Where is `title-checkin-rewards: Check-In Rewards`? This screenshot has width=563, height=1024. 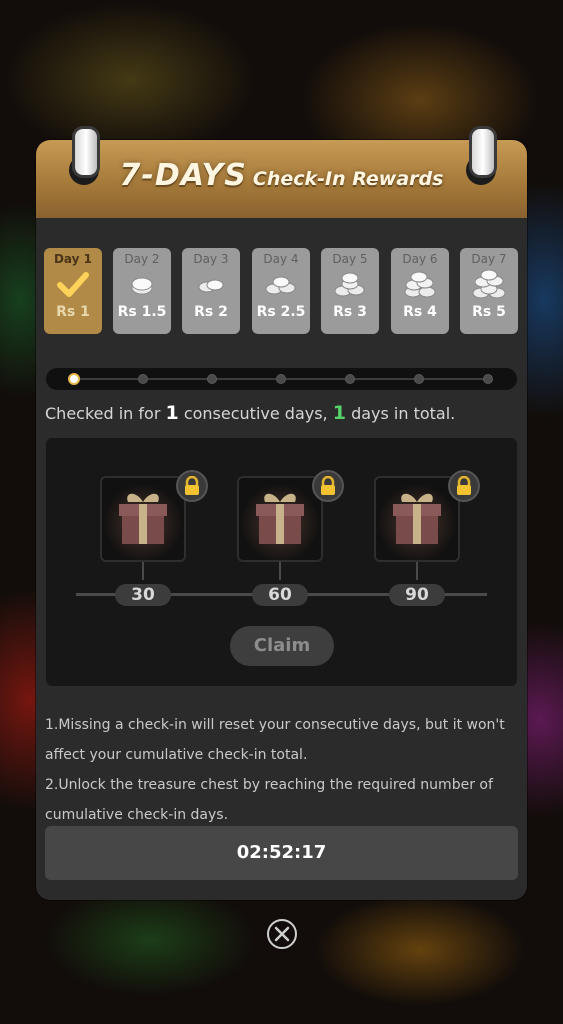 title-checkin-rewards: Check-In Rewards is located at coordinates (348, 179).